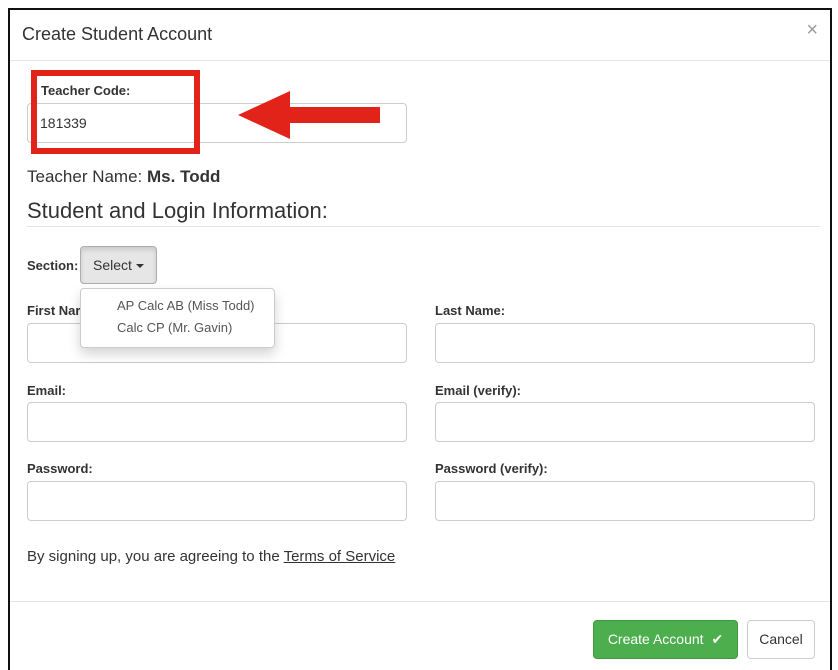  Describe the element at coordinates (340, 556) in the screenshot. I see `terms-of-service-link: Terms of Service` at that location.